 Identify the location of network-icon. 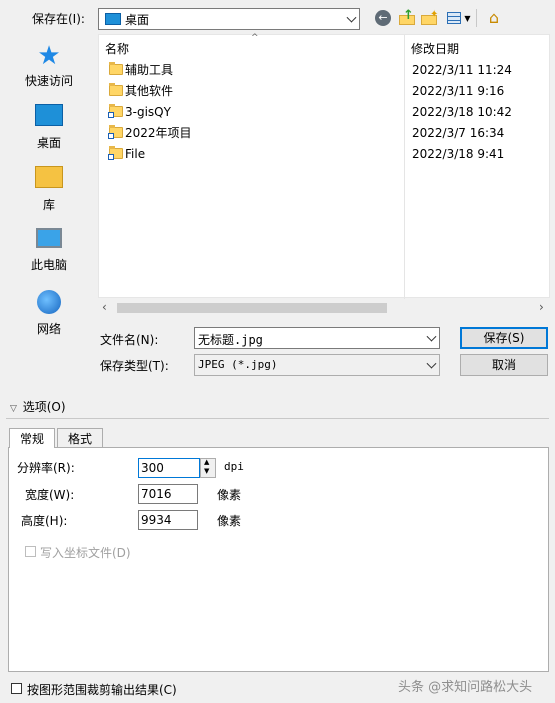
(49, 302).